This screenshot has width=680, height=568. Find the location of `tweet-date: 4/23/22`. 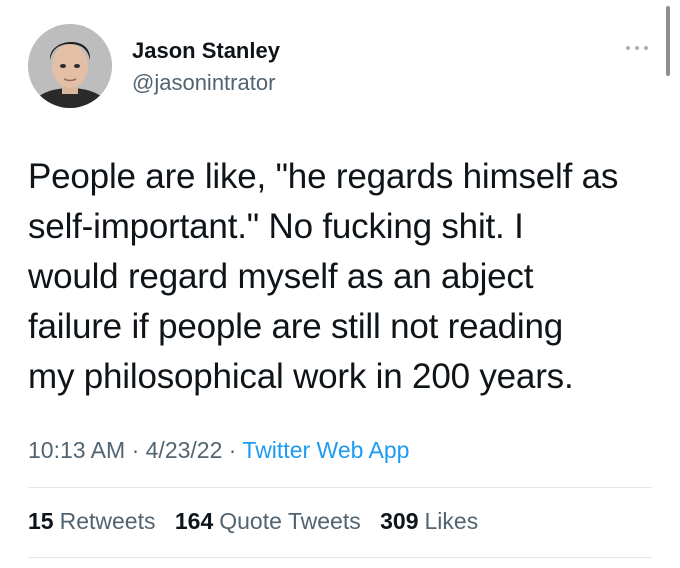

tweet-date: 4/23/22 is located at coordinates (184, 450).